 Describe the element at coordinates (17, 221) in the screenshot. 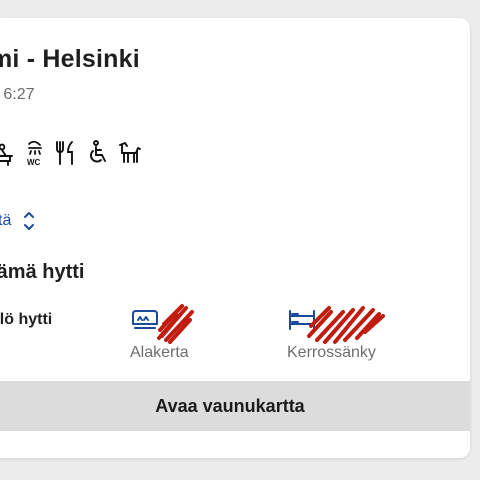

I see `more-info-toggle: stä` at that location.